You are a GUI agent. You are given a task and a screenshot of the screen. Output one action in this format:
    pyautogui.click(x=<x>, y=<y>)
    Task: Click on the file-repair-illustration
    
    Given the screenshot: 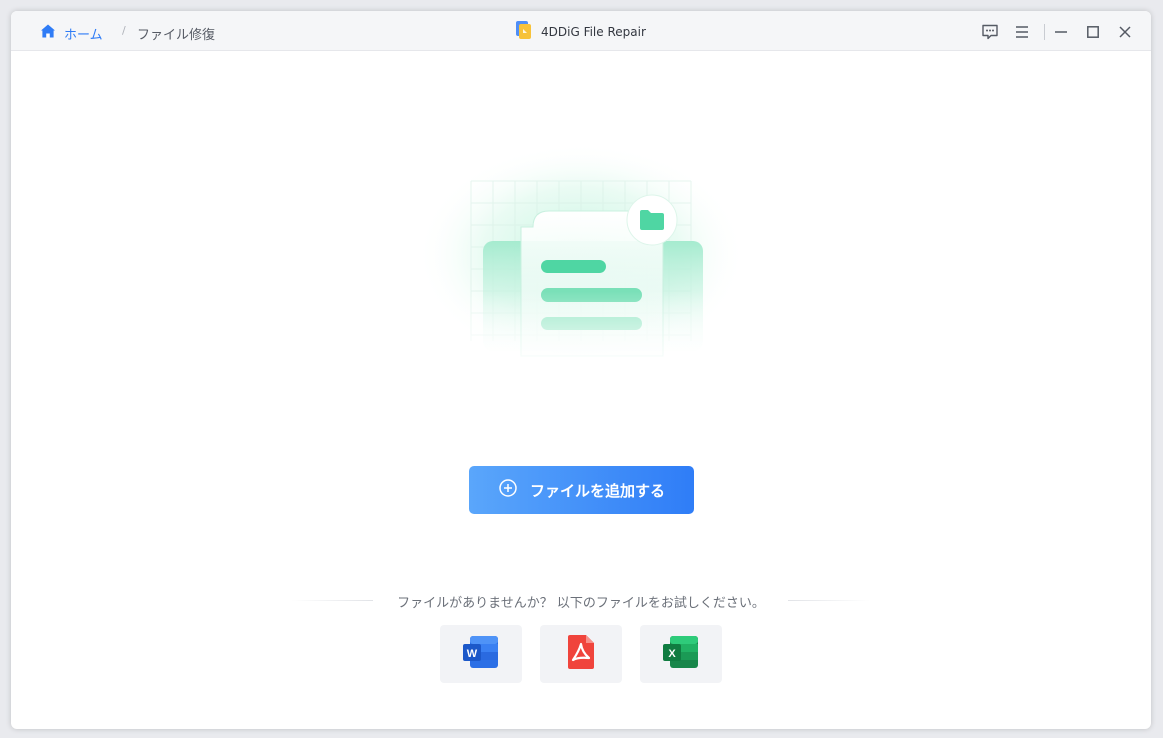 What is the action you would take?
    pyautogui.click(x=581, y=256)
    